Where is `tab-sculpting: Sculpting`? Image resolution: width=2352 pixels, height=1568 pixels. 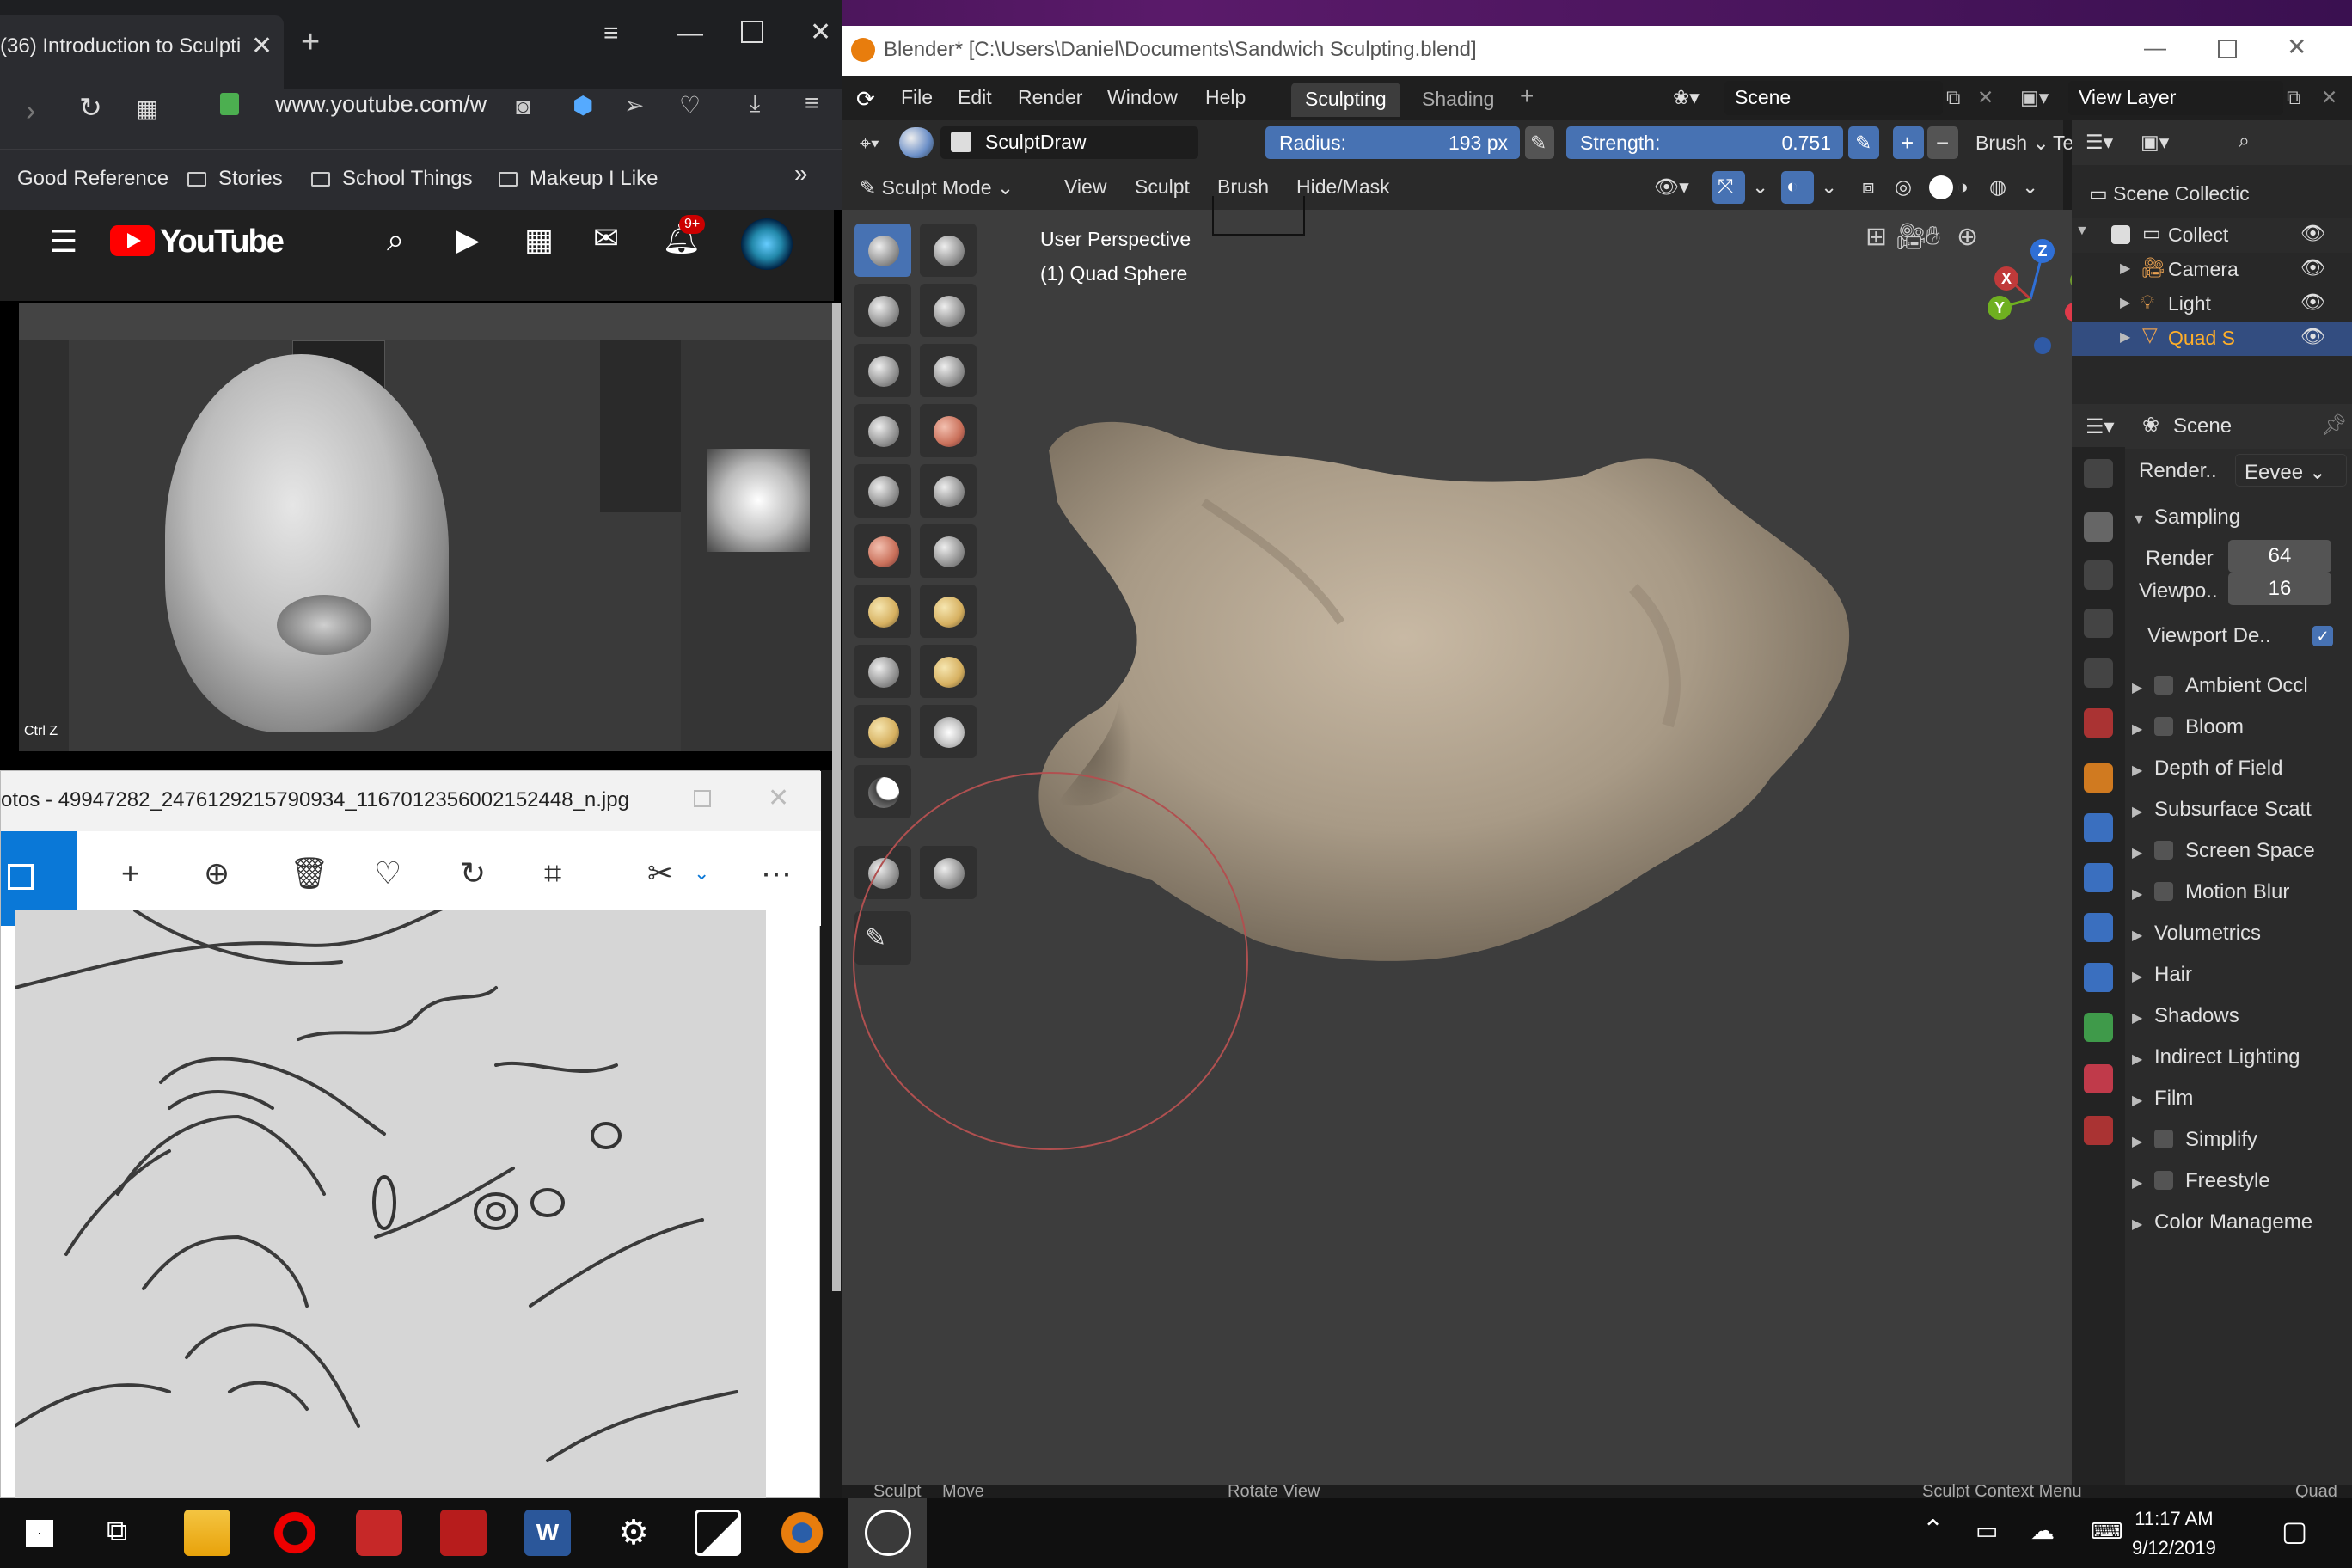 tab-sculpting: Sculpting is located at coordinates (1345, 100).